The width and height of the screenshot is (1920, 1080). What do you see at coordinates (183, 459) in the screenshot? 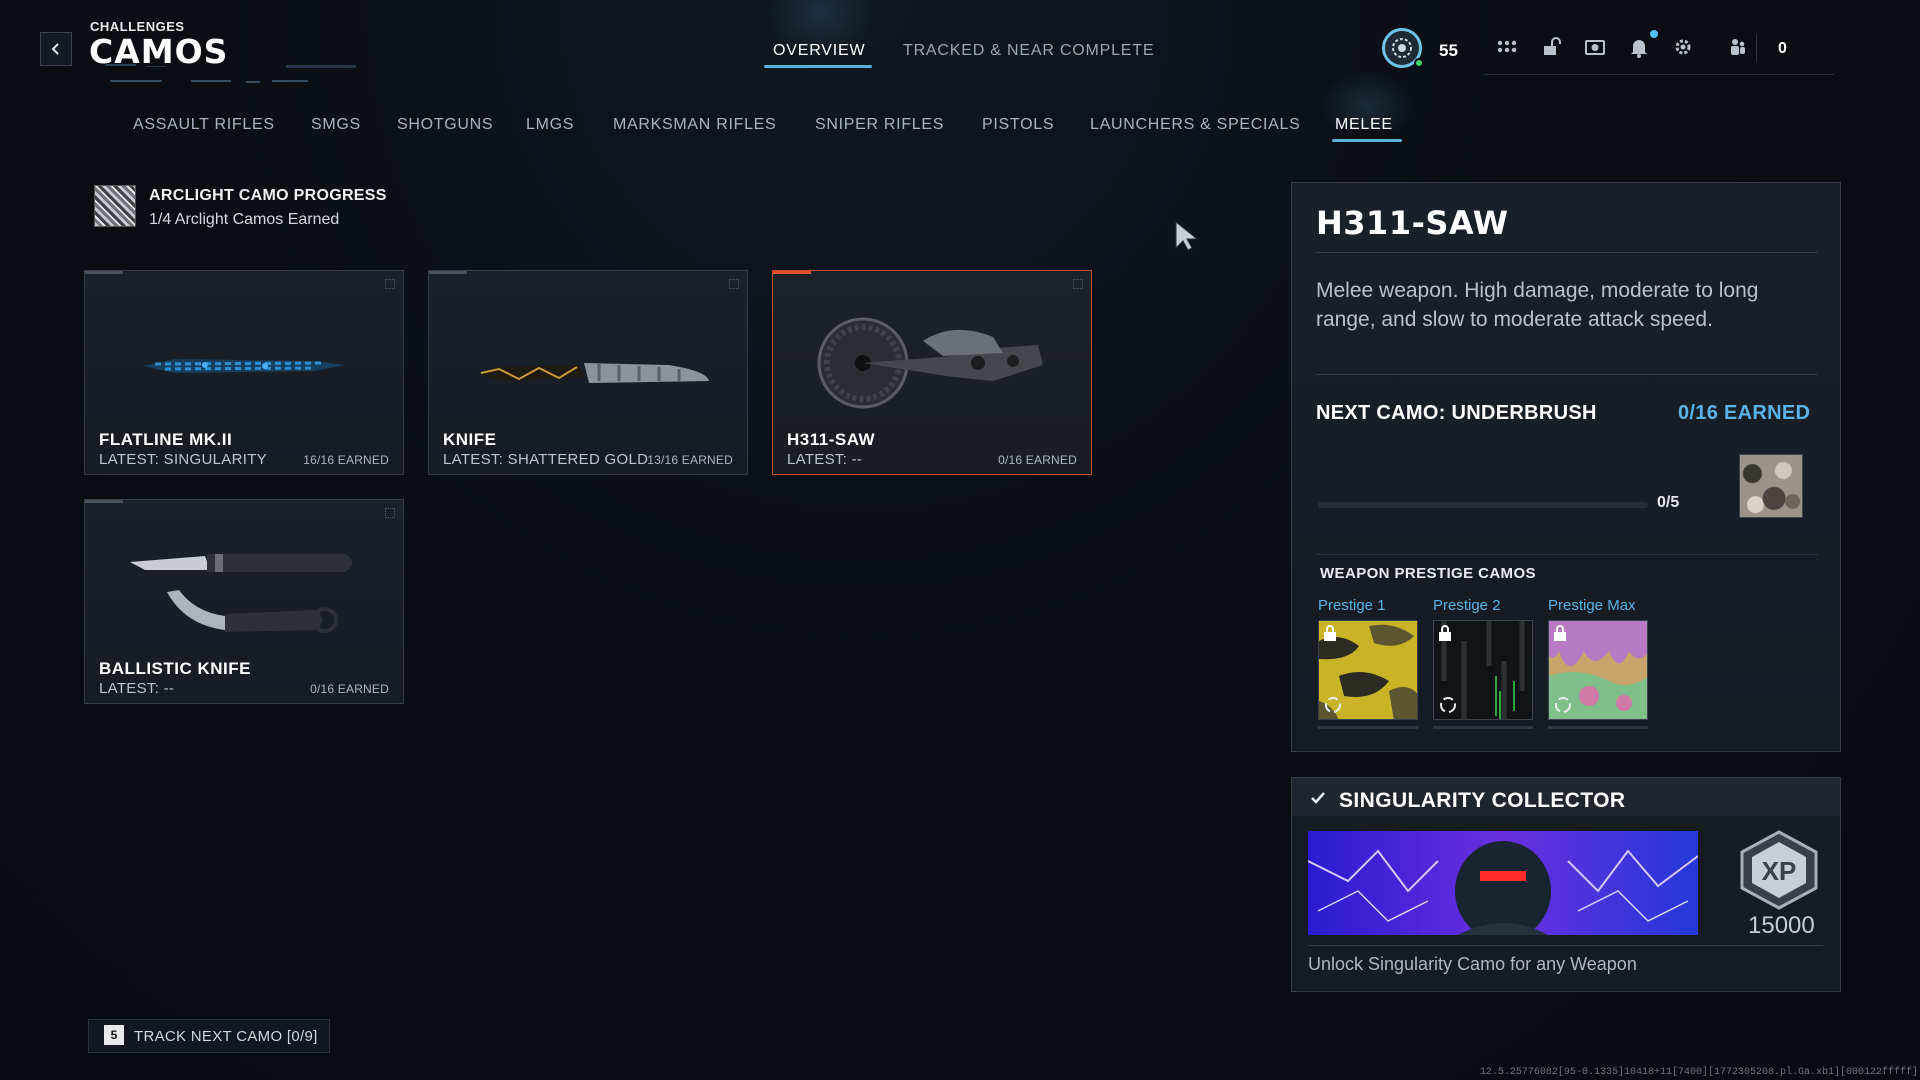
I see `weapon-latest-camo: LATEST: SINGULARITY` at bounding box center [183, 459].